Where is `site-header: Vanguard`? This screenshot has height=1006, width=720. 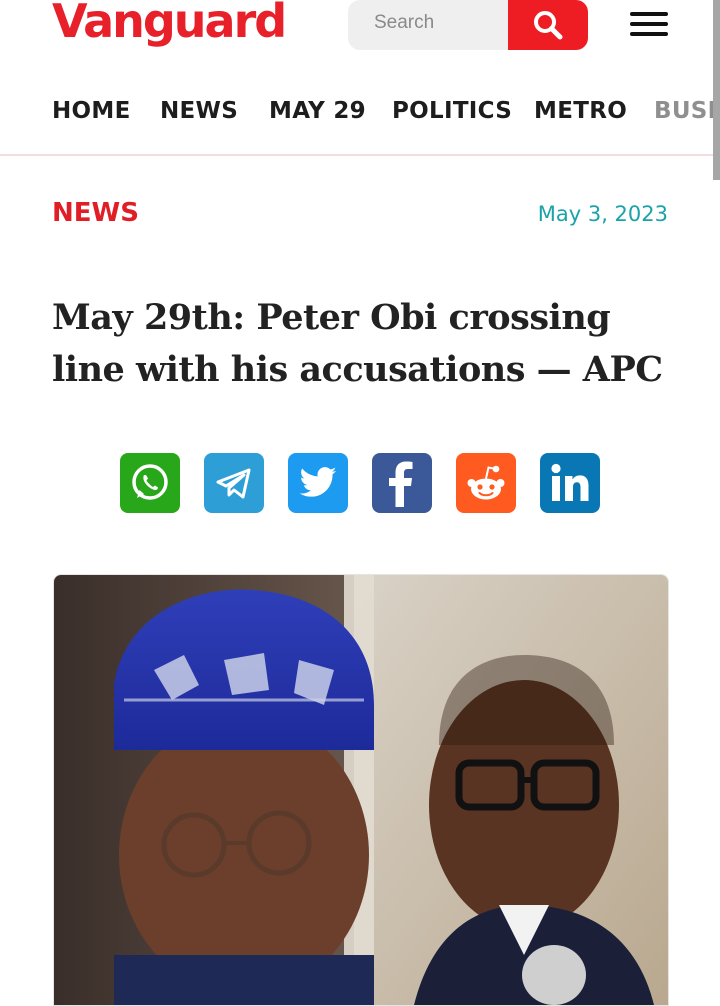
site-header: Vanguard is located at coordinates (360, 30).